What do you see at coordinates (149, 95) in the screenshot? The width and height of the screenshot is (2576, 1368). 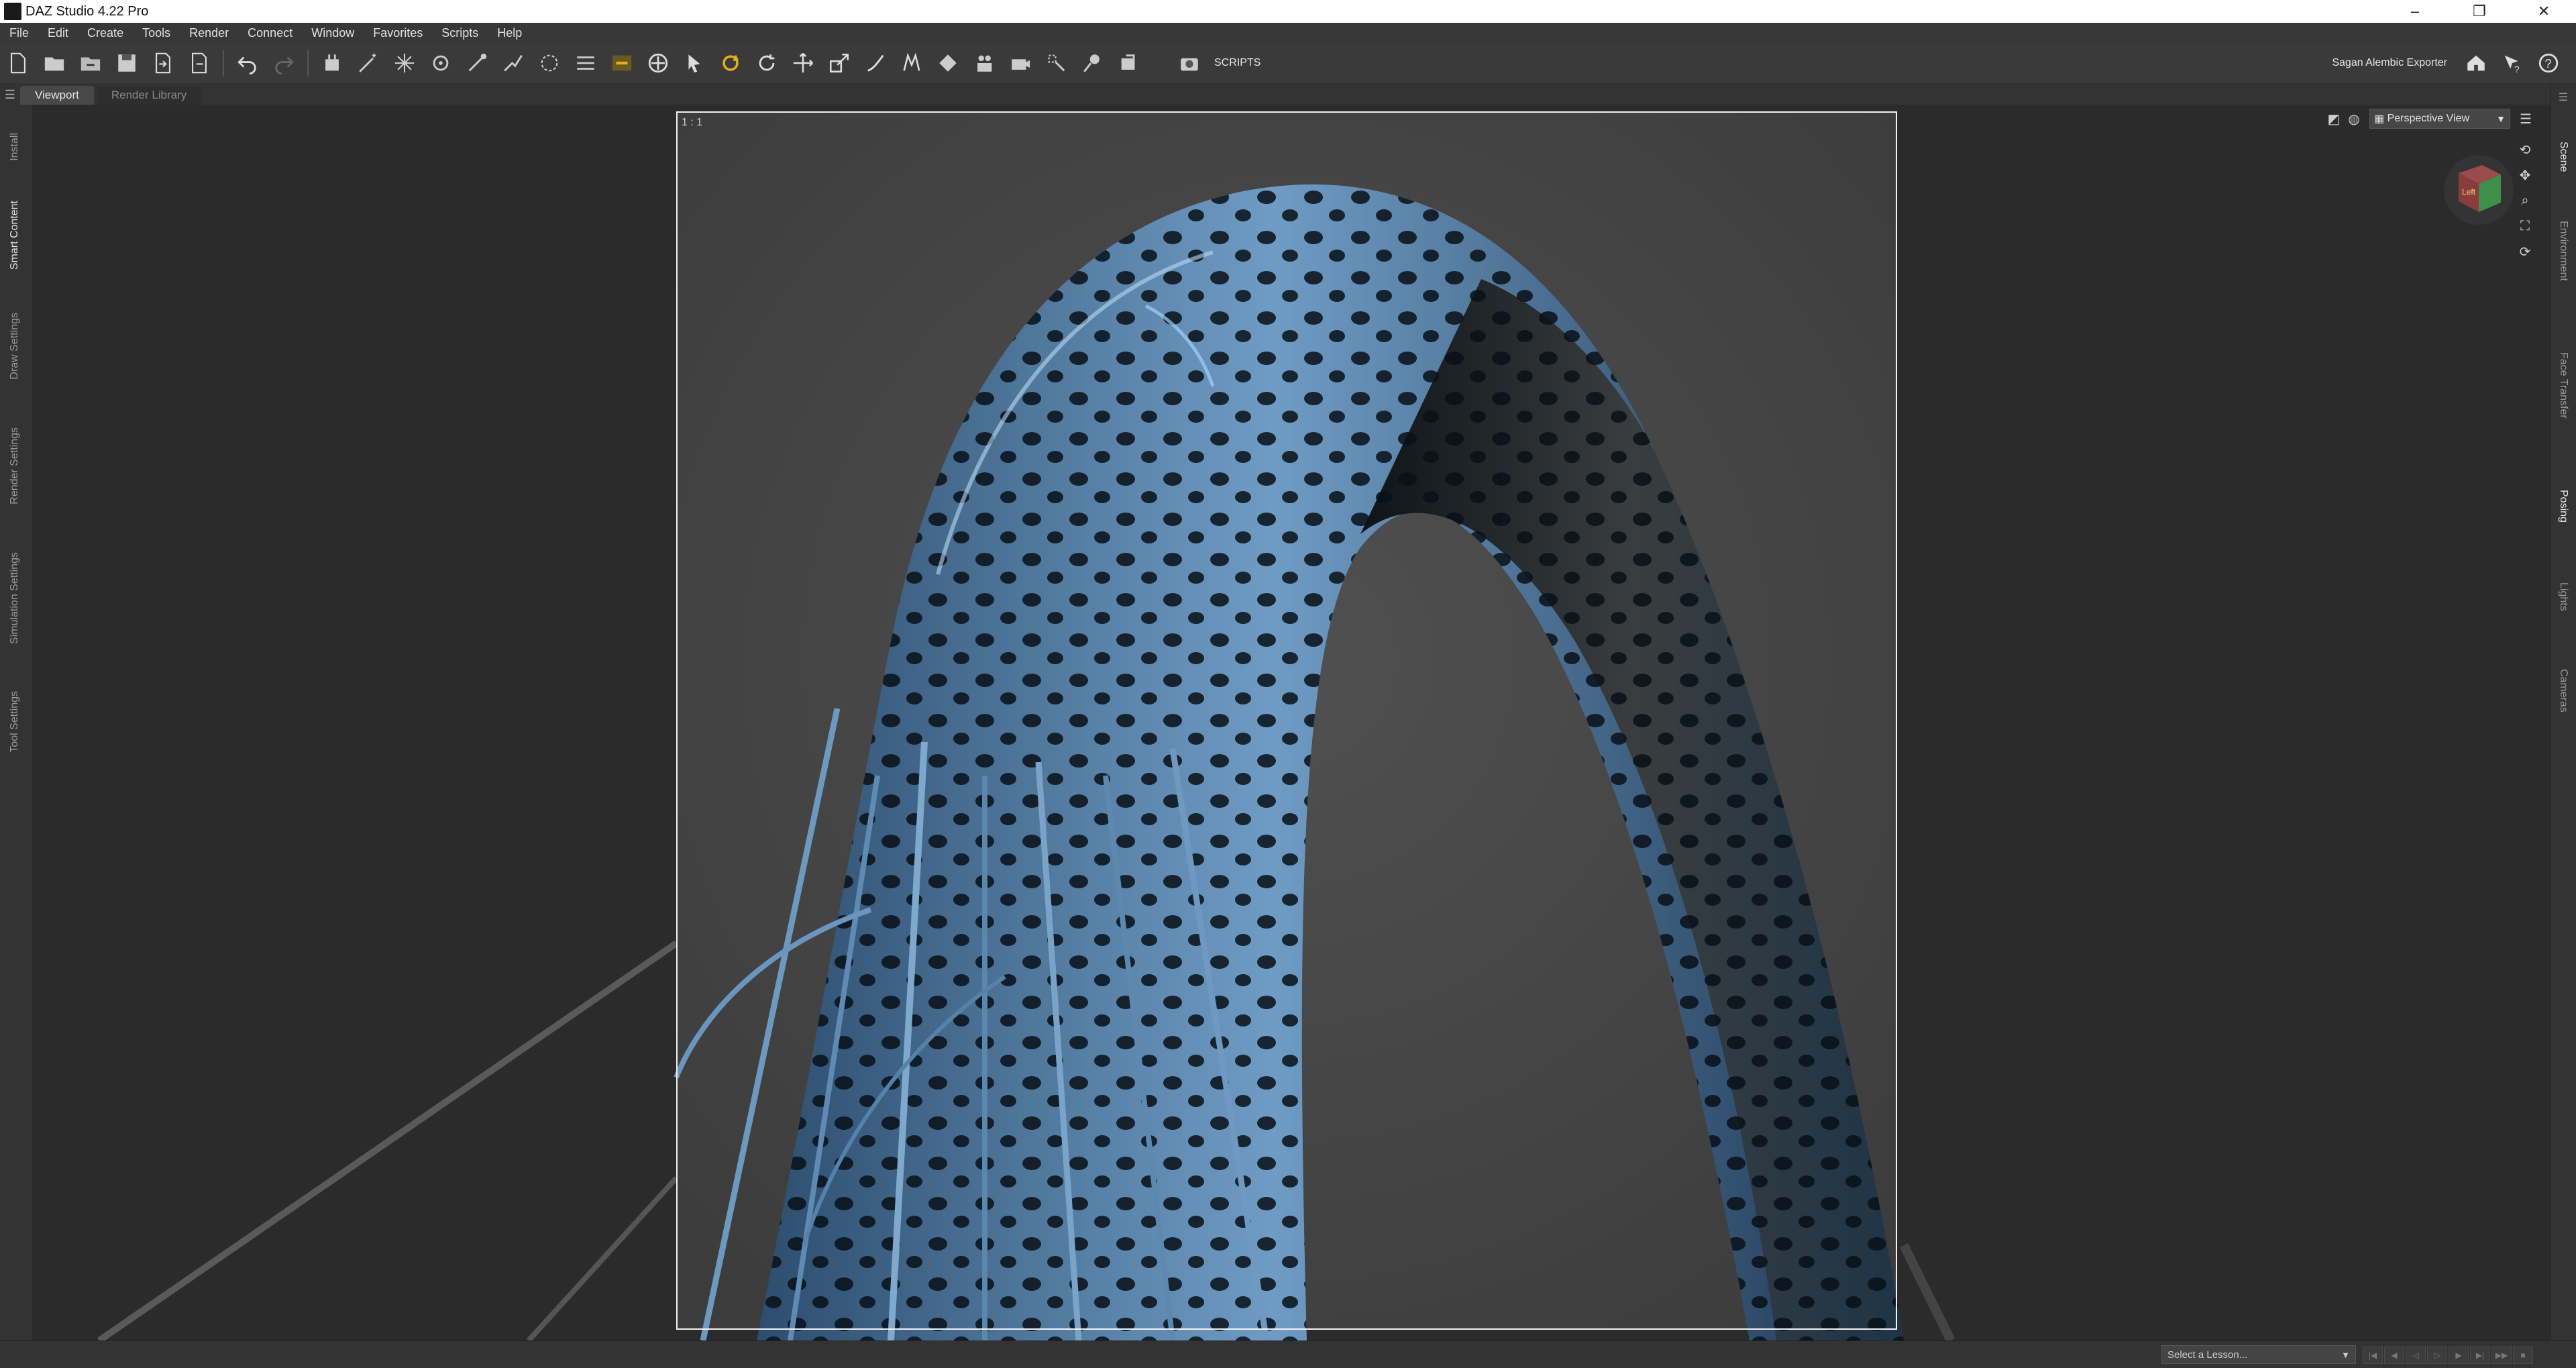 I see `tab-render-library: Render Library` at bounding box center [149, 95].